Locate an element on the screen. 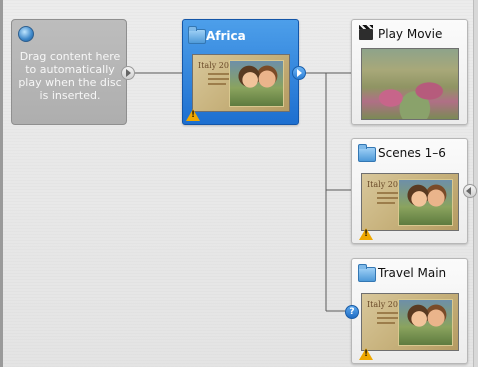 The image size is (478, 367). first-play-output-port is located at coordinates (128, 73).